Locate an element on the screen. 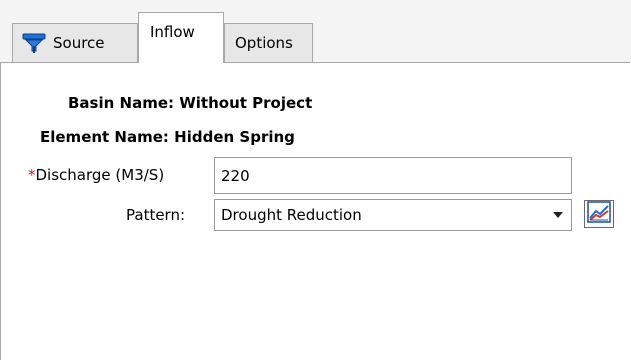 The image size is (631, 360). element-name-row: Element Name: Hidden Spring is located at coordinates (167, 137).